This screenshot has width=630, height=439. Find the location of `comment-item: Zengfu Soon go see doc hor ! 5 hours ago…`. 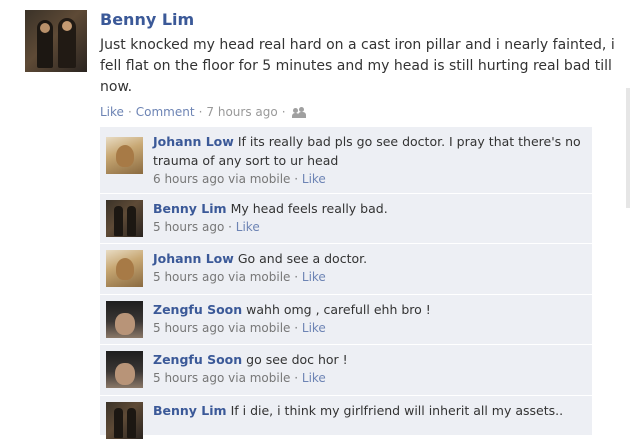

comment-item: Zengfu Soon go see doc hor ! 5 hours ago… is located at coordinates (346, 370).